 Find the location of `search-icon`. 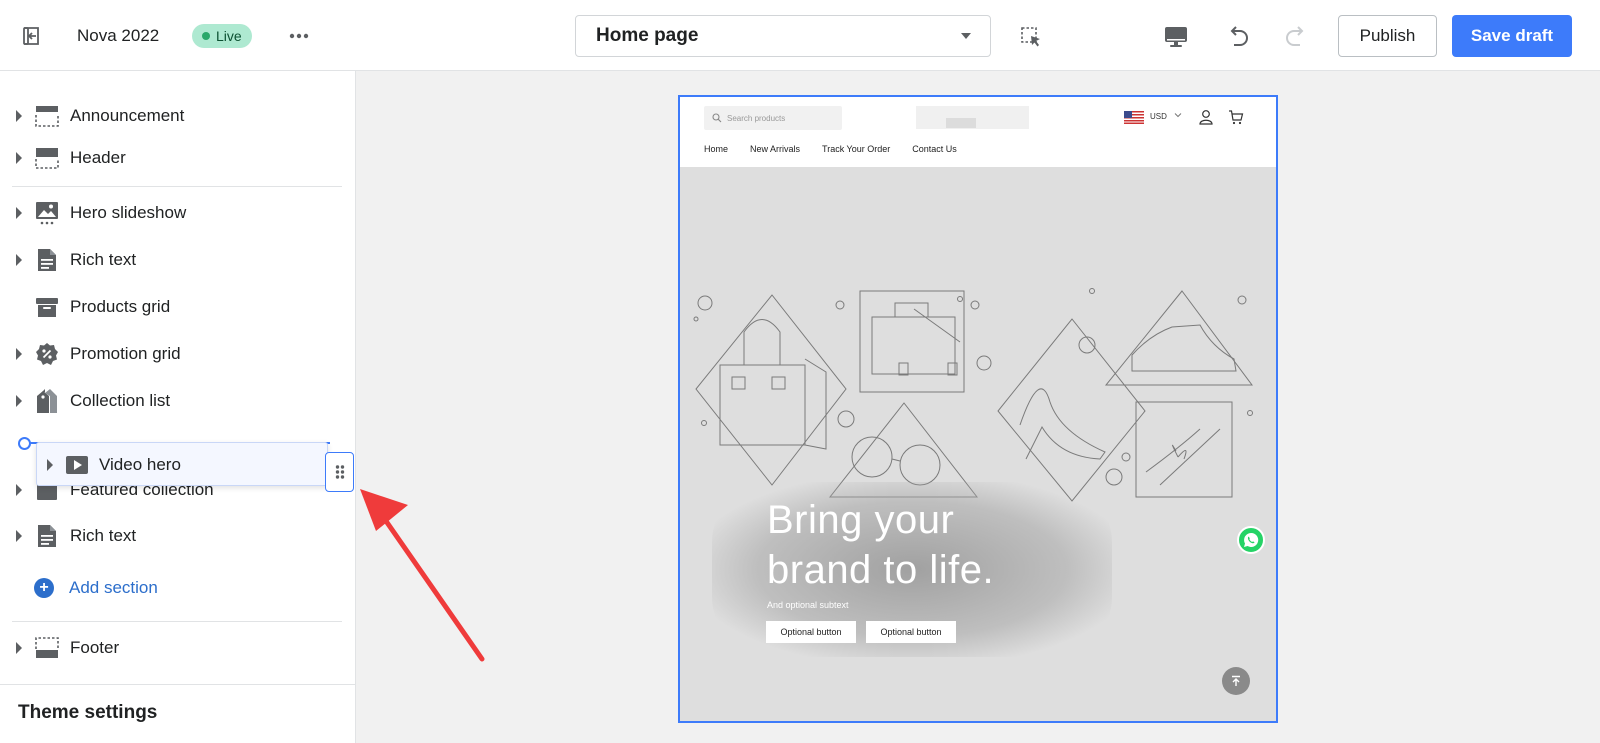

search-icon is located at coordinates (717, 118).